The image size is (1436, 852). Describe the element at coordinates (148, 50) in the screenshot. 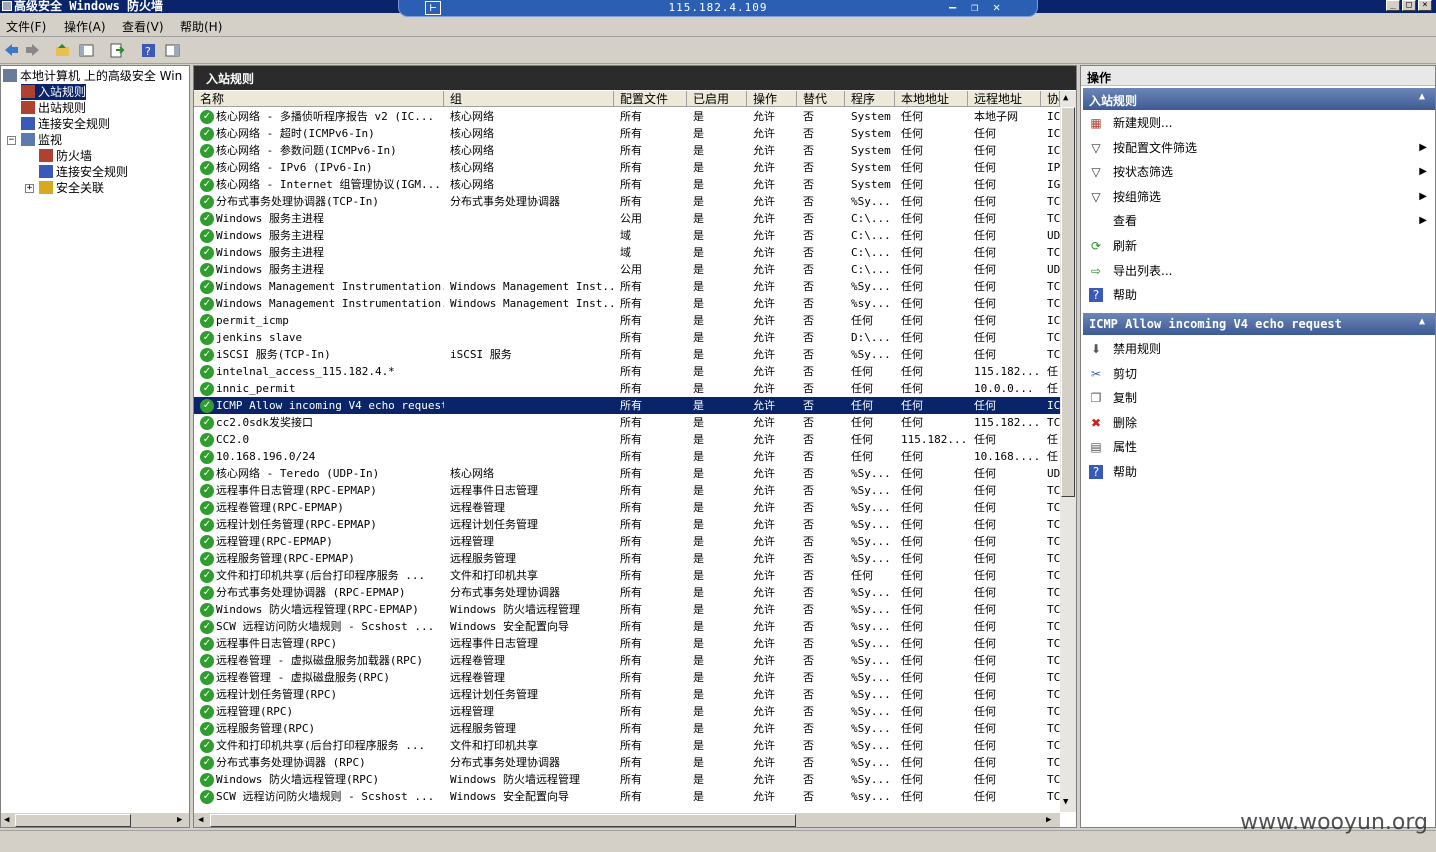

I see `help-toolbar-icon: ?` at that location.